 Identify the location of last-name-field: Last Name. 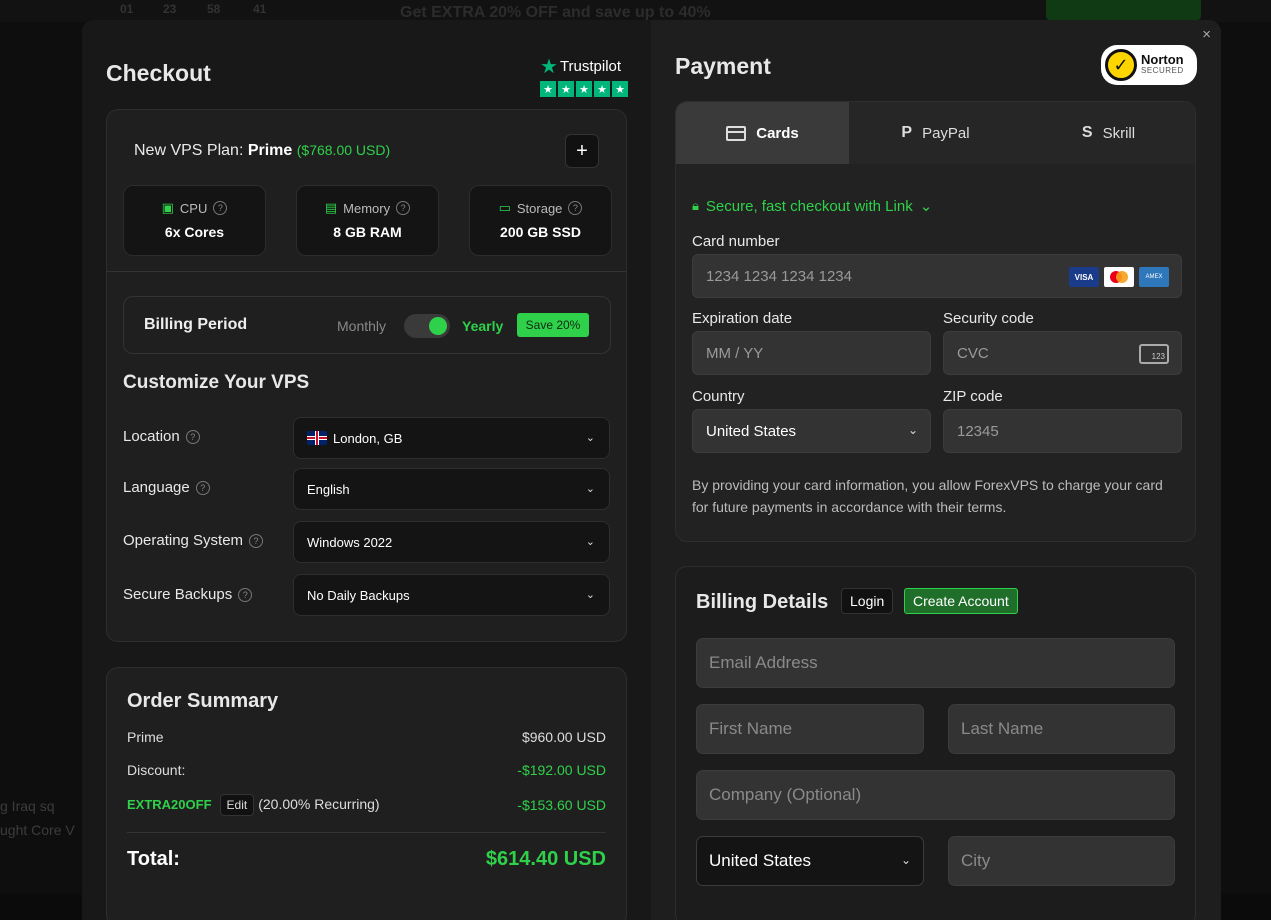
(1061, 729).